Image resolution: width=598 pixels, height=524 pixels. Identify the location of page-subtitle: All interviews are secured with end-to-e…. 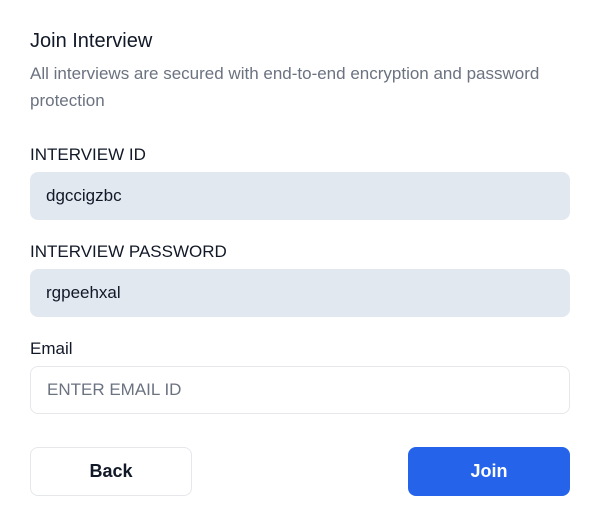
(285, 87).